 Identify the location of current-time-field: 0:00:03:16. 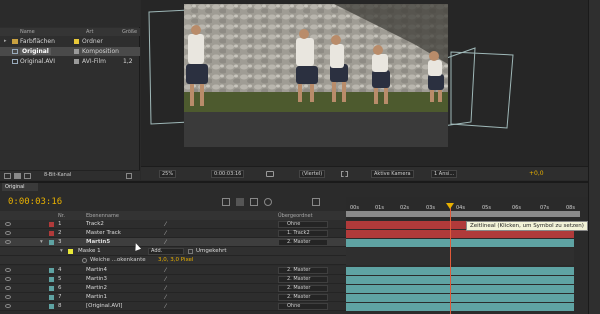
(228, 174).